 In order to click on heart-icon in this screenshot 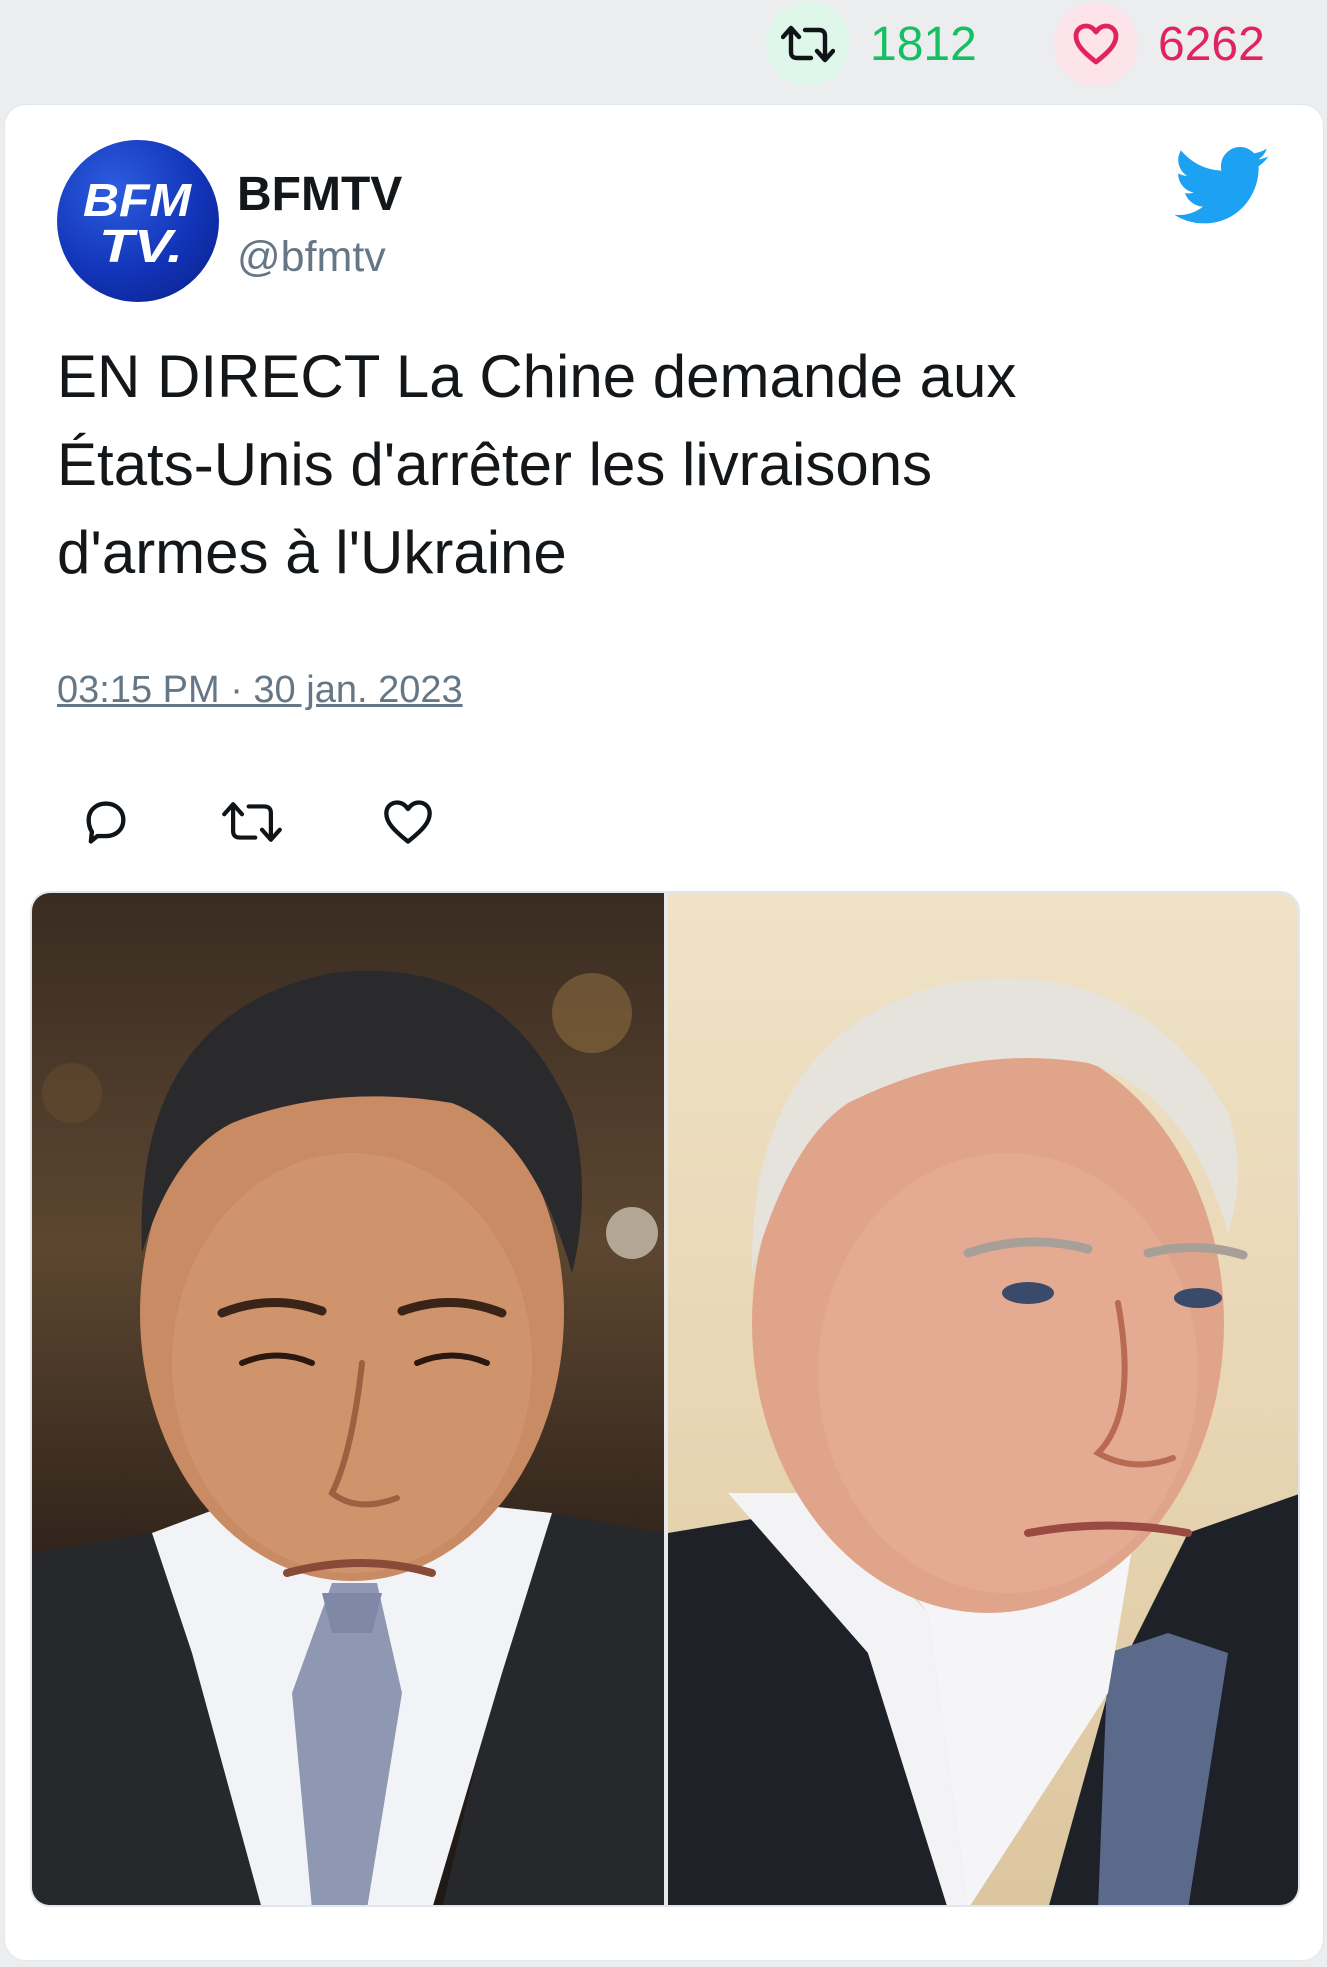, I will do `click(1096, 44)`.